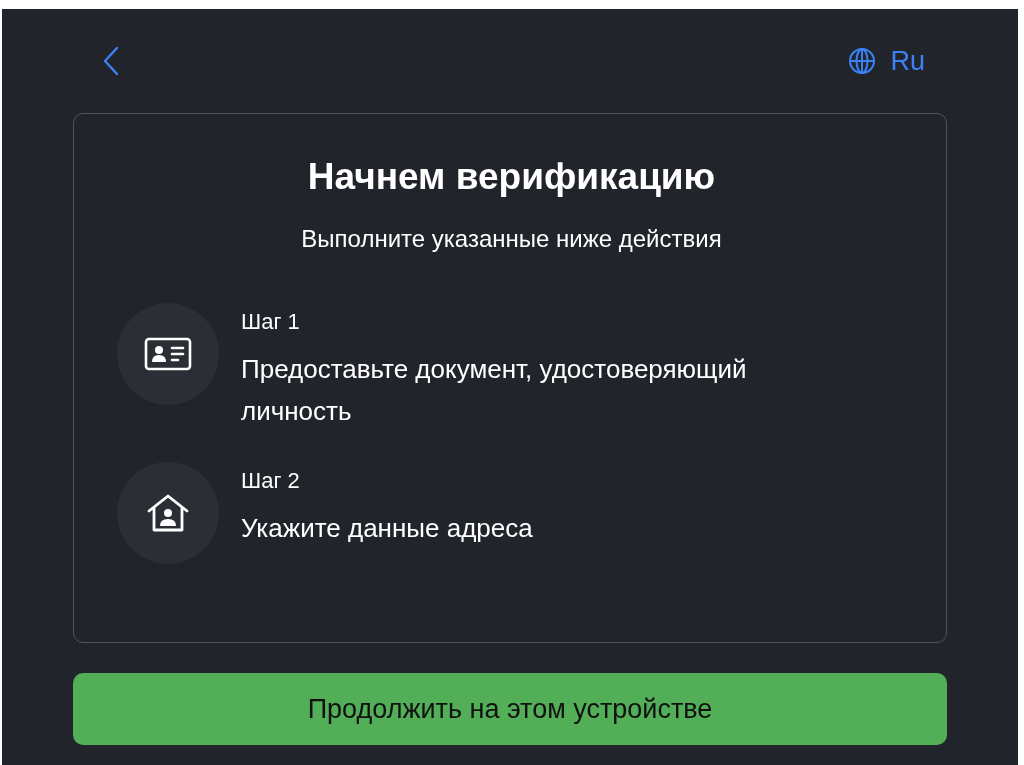 The image size is (1024, 765). I want to click on id-card-icon, so click(168, 354).